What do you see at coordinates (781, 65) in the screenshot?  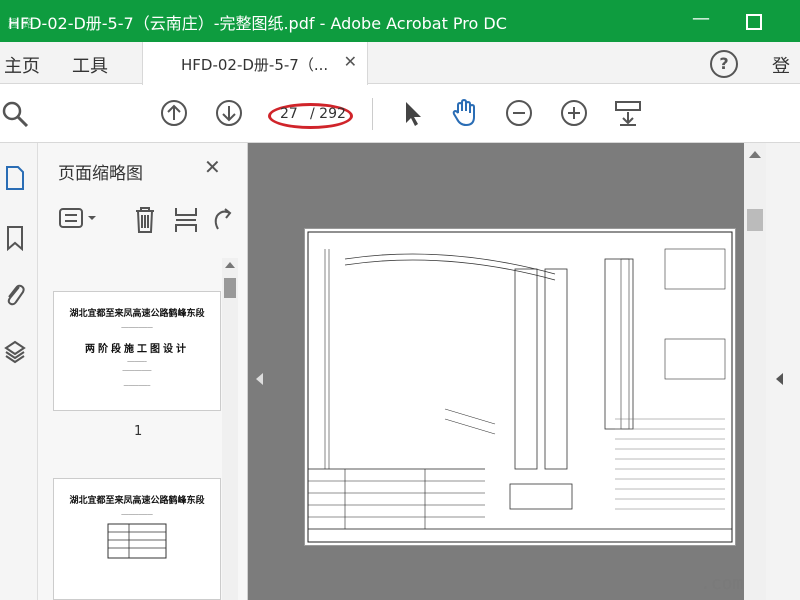 I see `signin-button: 登` at bounding box center [781, 65].